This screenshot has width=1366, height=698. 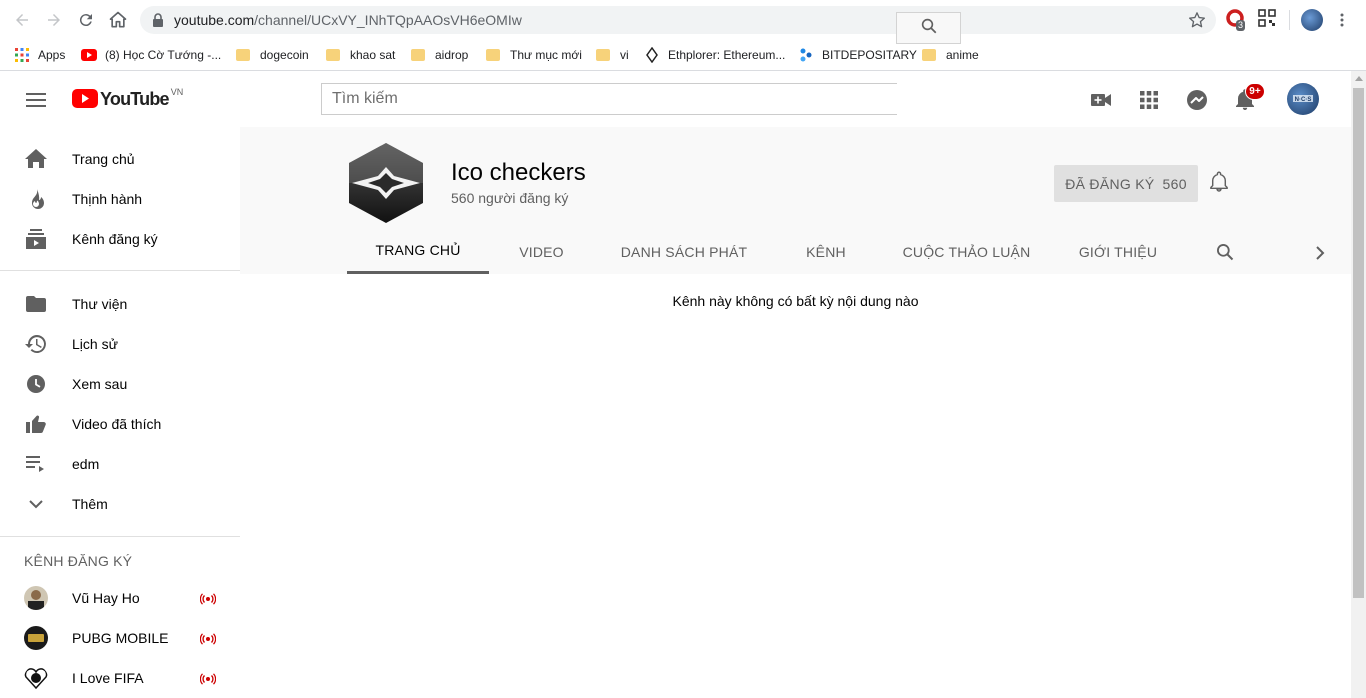 I want to click on apps-icon, so click(x=1149, y=100).